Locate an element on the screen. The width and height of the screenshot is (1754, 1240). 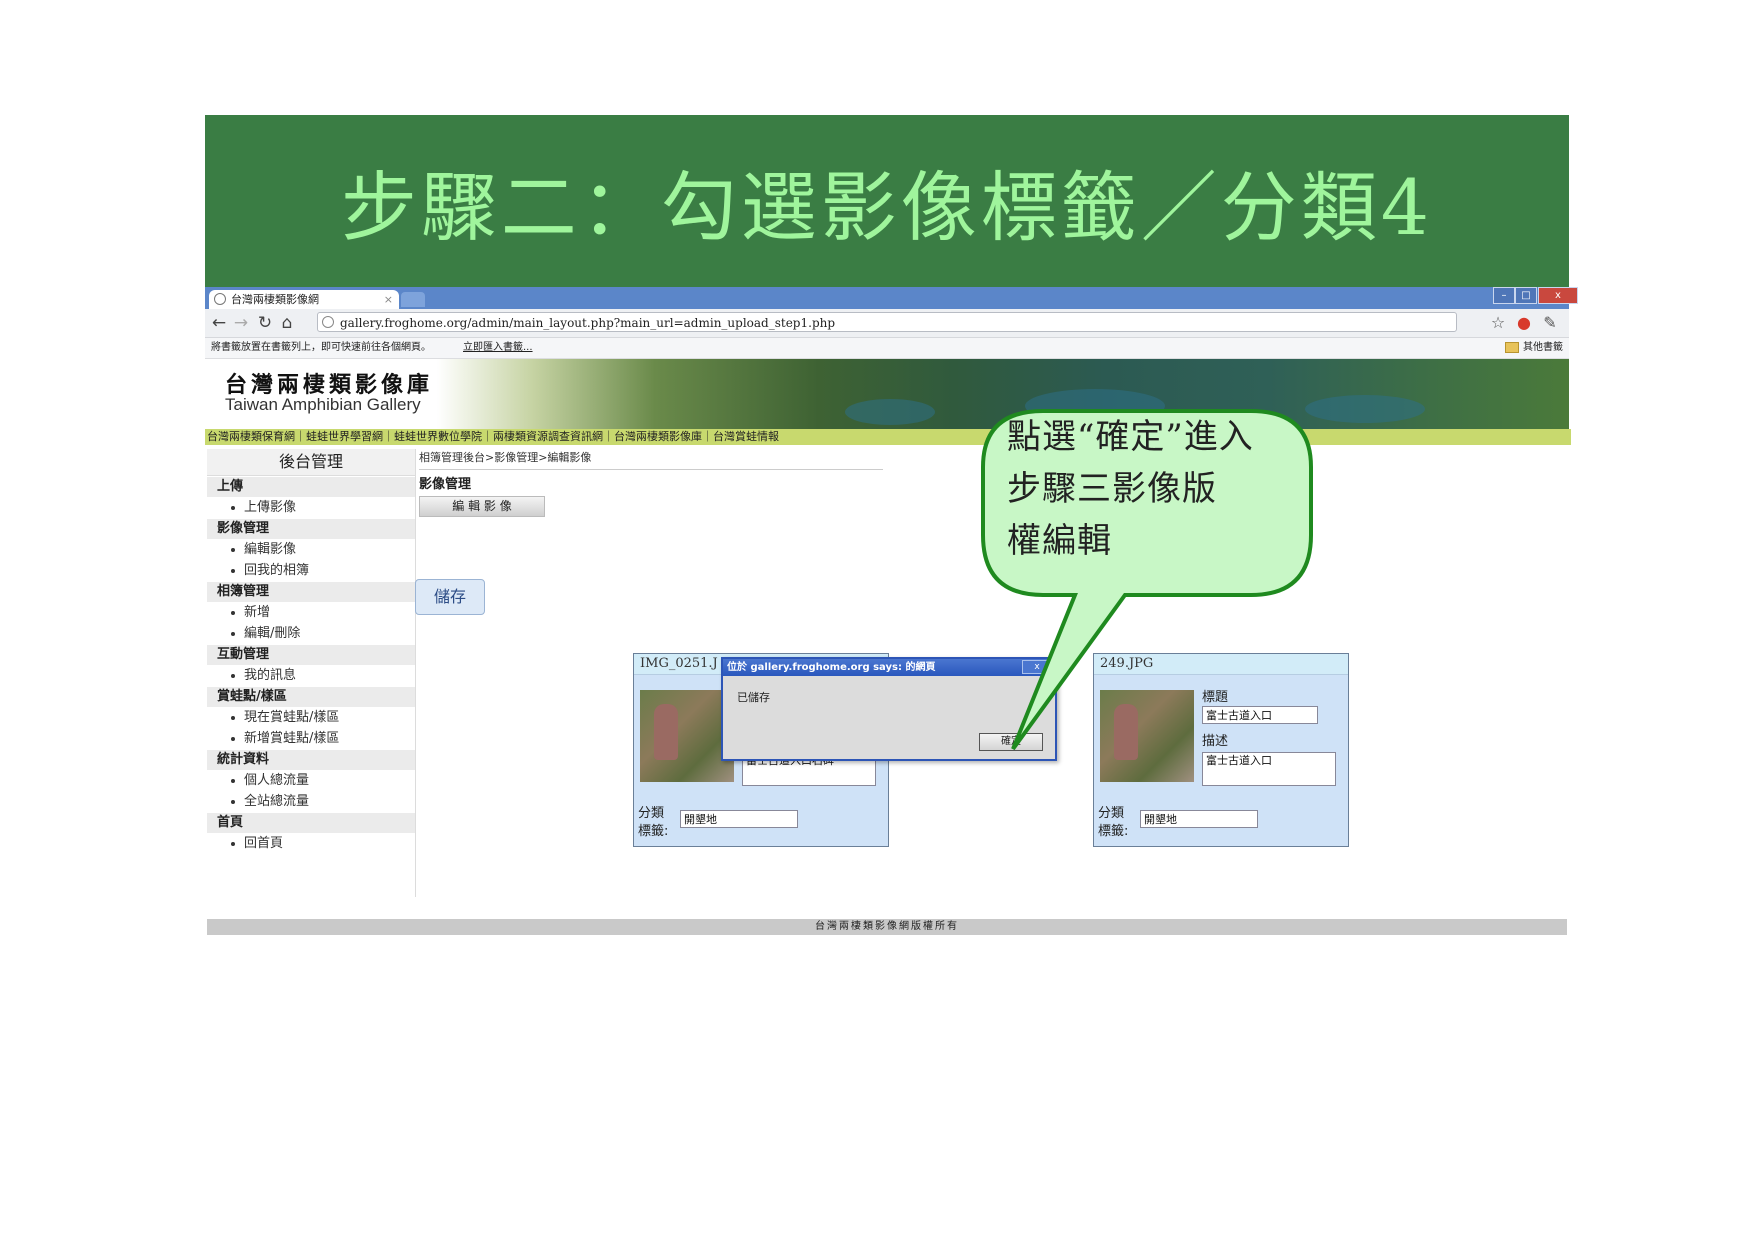
callout-text: 點選“確定”進入 步驟三影像版 權編輯 is located at coordinates (1162, 489).